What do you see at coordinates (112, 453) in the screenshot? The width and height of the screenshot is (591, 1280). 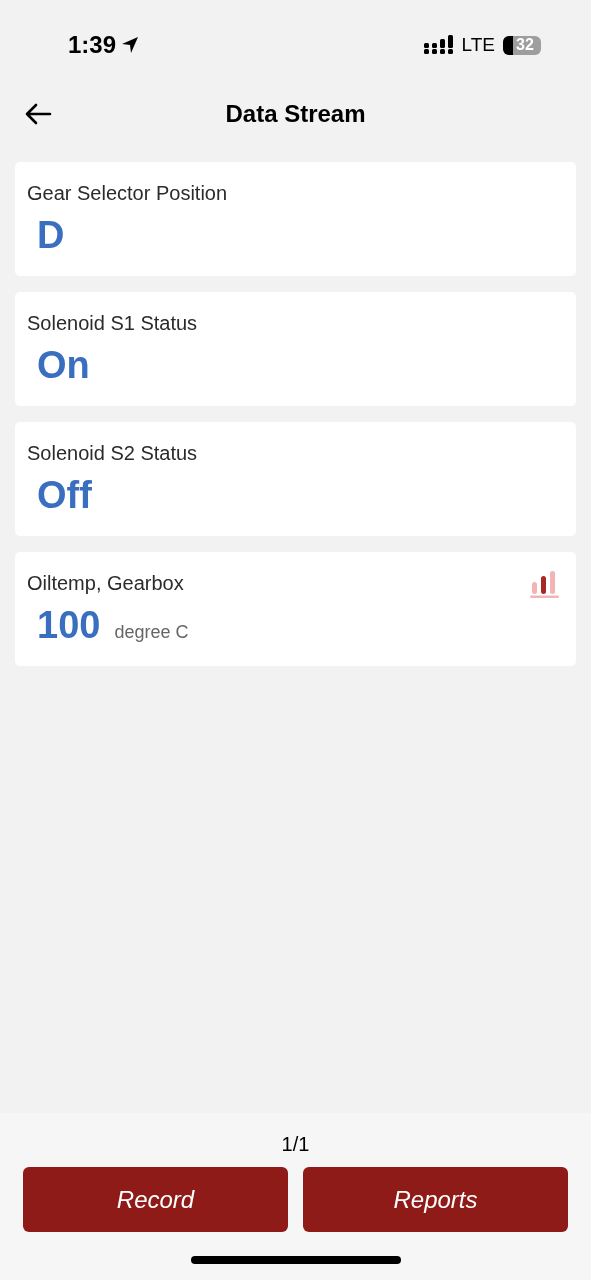 I see `parameter-label: Solenoid S2 Status` at bounding box center [112, 453].